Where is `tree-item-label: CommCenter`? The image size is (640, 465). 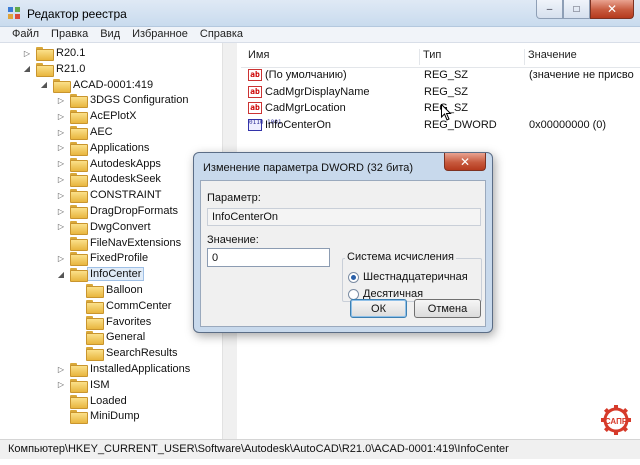 tree-item-label: CommCenter is located at coordinates (139, 305).